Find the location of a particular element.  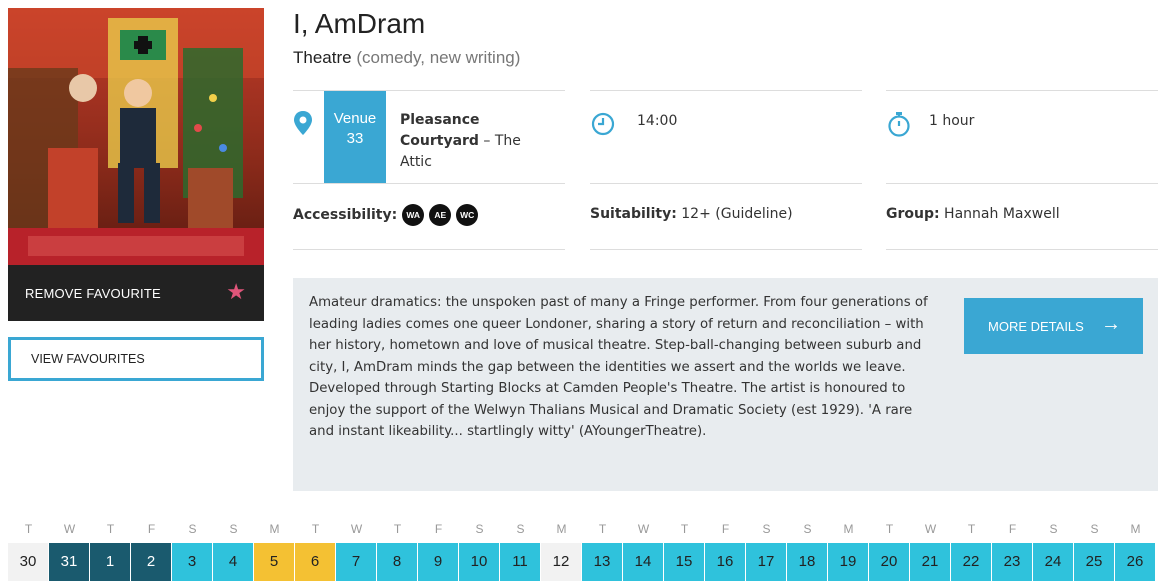

calendar-date-22: 22 is located at coordinates (971, 562).